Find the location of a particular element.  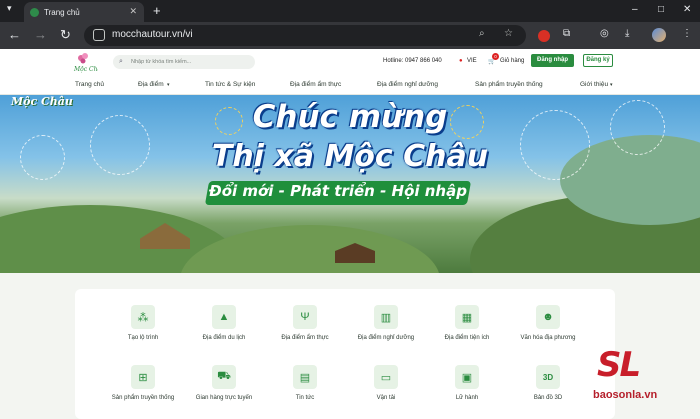

hill-center is located at coordinates (310, 249).